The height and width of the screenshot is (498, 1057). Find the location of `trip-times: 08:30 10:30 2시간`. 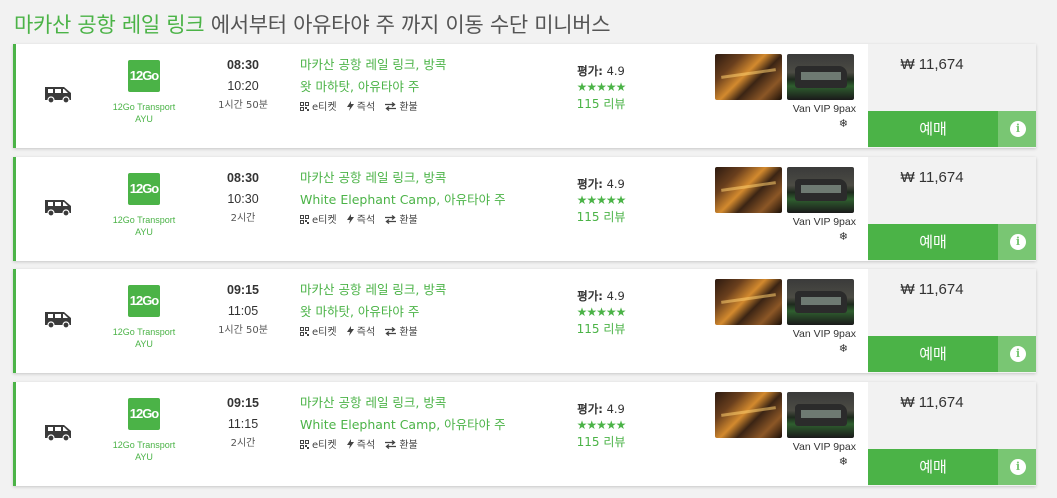

trip-times: 08:30 10:30 2시간 is located at coordinates (243, 198).